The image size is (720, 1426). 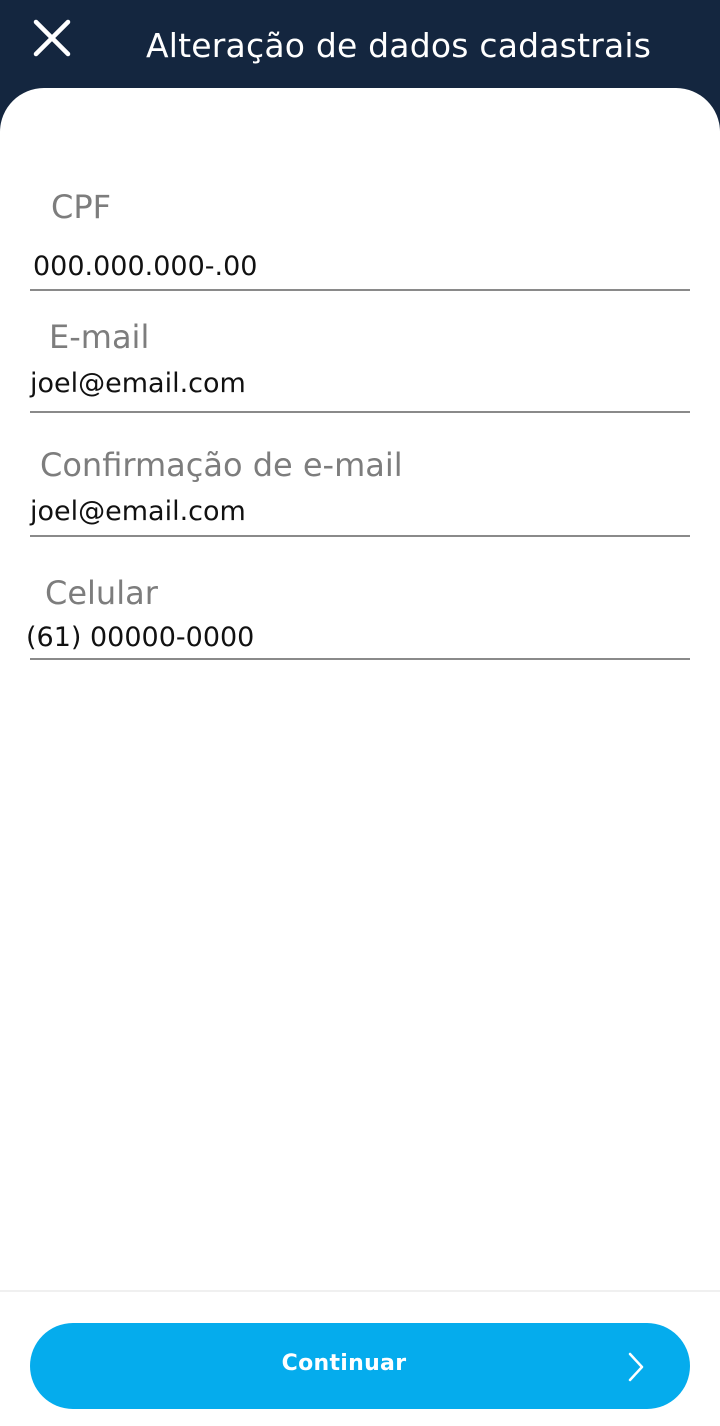 I want to click on email-label: E-mail, so click(x=99, y=337).